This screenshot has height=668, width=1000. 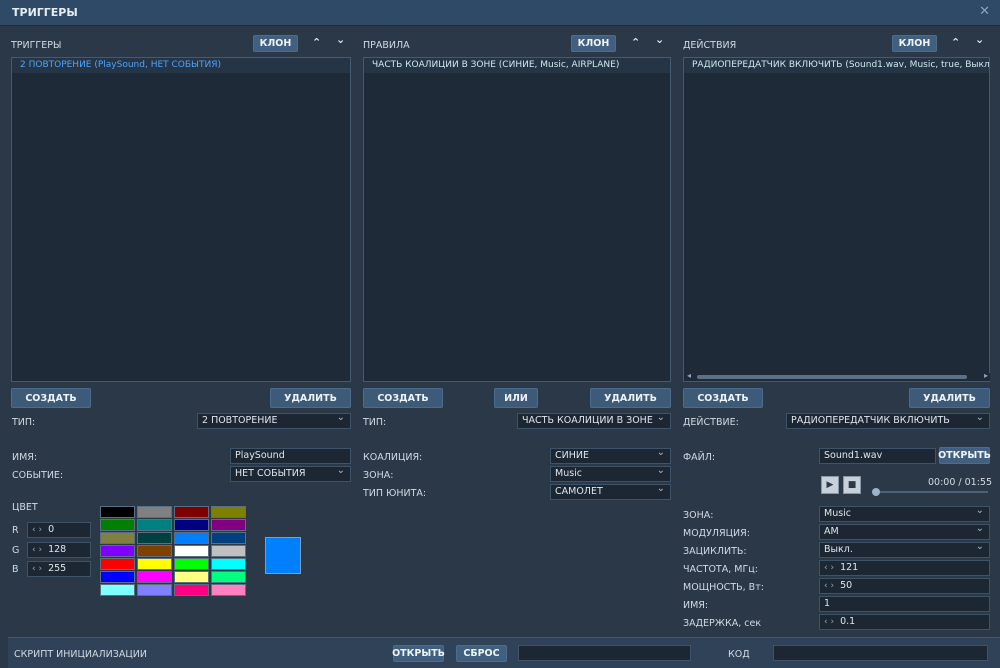 I want to click on b-value: 255, so click(x=57, y=568).